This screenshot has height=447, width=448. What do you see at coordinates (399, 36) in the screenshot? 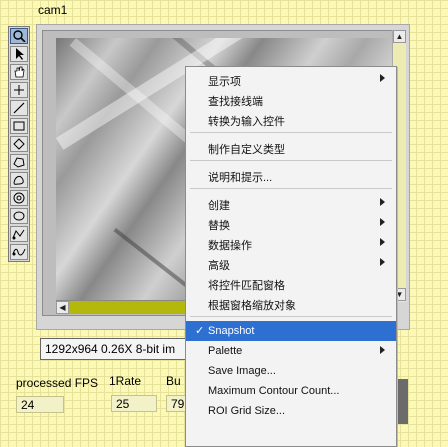
I see `scroll-up-button: ▲` at bounding box center [399, 36].